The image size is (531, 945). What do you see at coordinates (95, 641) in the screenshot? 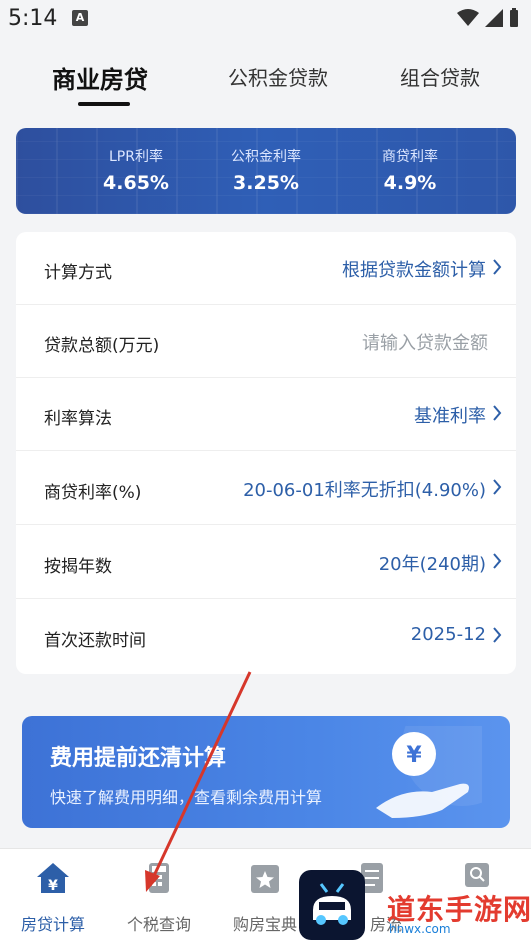
I see `row-label: 首次还款时间` at bounding box center [95, 641].